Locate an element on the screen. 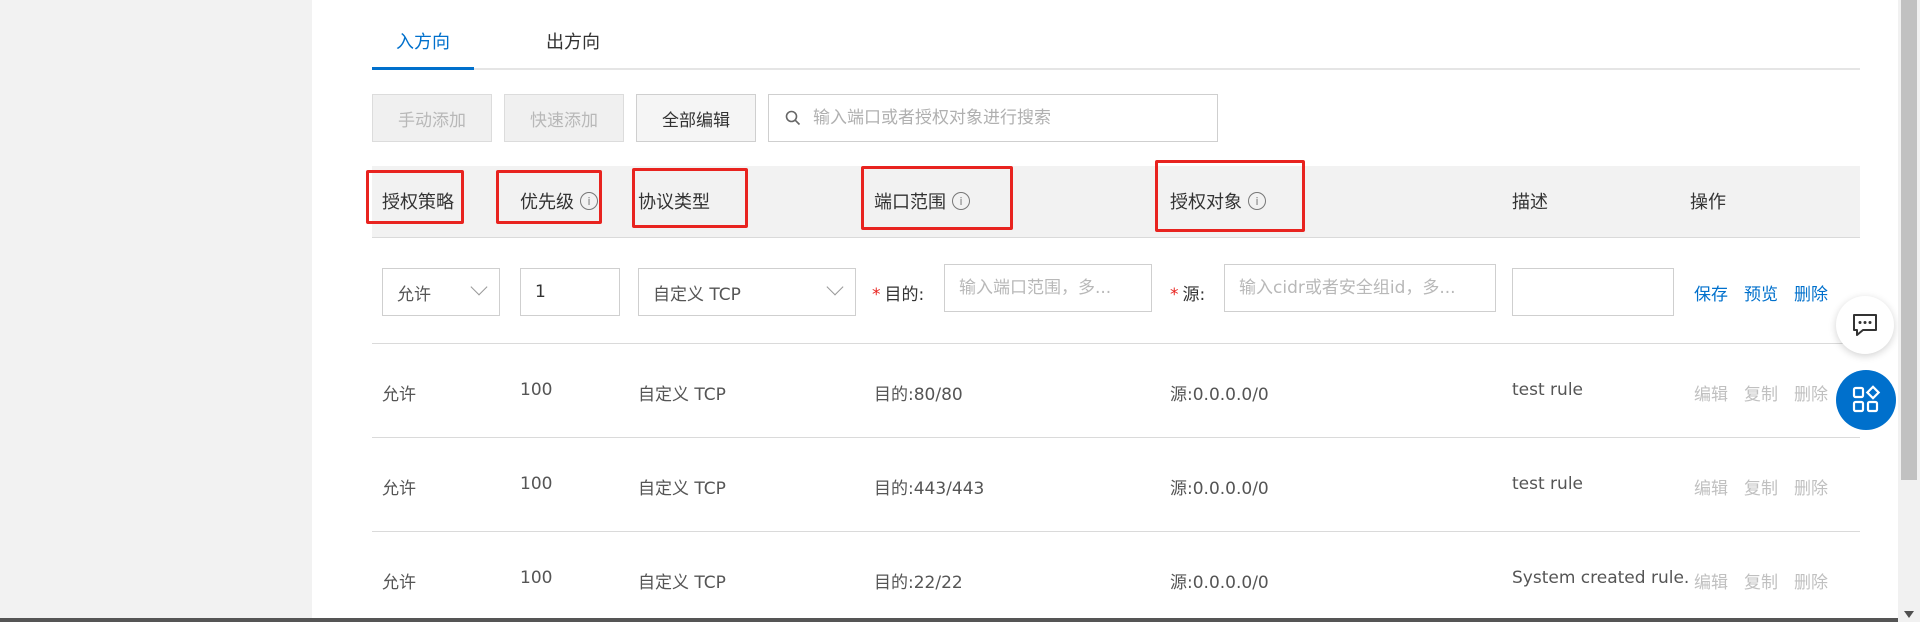 This screenshot has width=1920, height=622. cell-port-range: 目的:22/22 is located at coordinates (918, 583).